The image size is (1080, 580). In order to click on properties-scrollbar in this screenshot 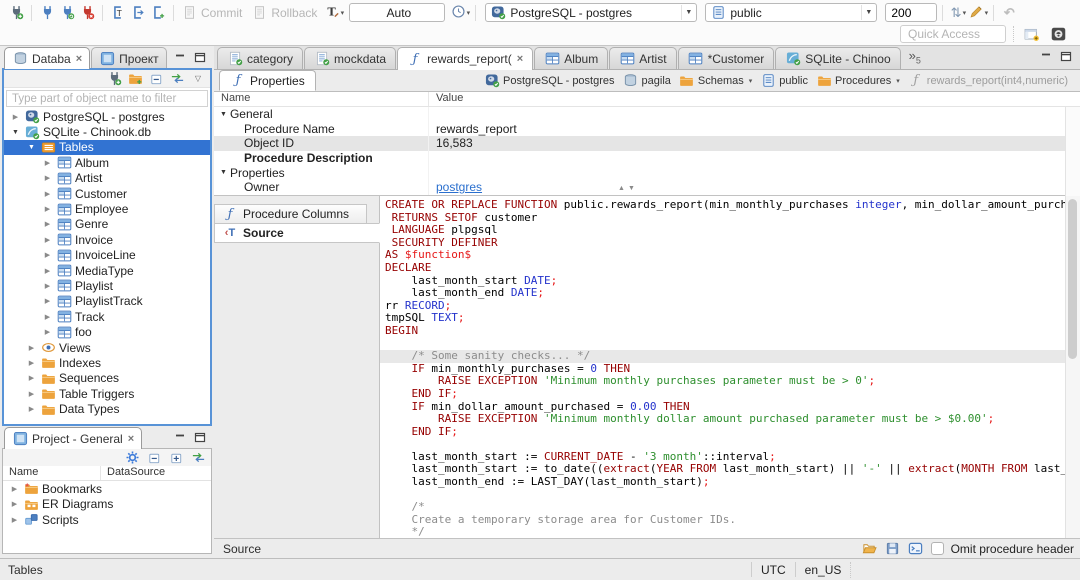, I will do `click(1072, 151)`.